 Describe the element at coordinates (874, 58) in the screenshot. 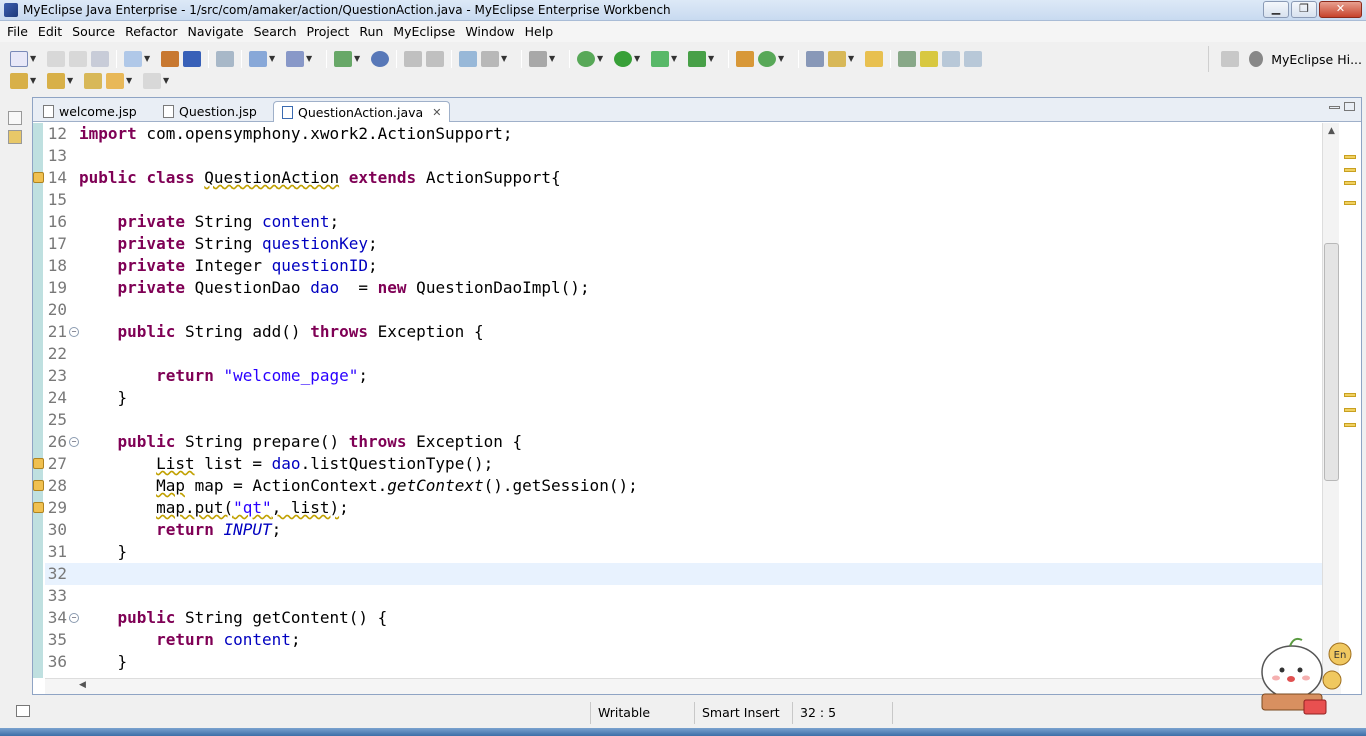

I see `open-folder-icon` at that location.